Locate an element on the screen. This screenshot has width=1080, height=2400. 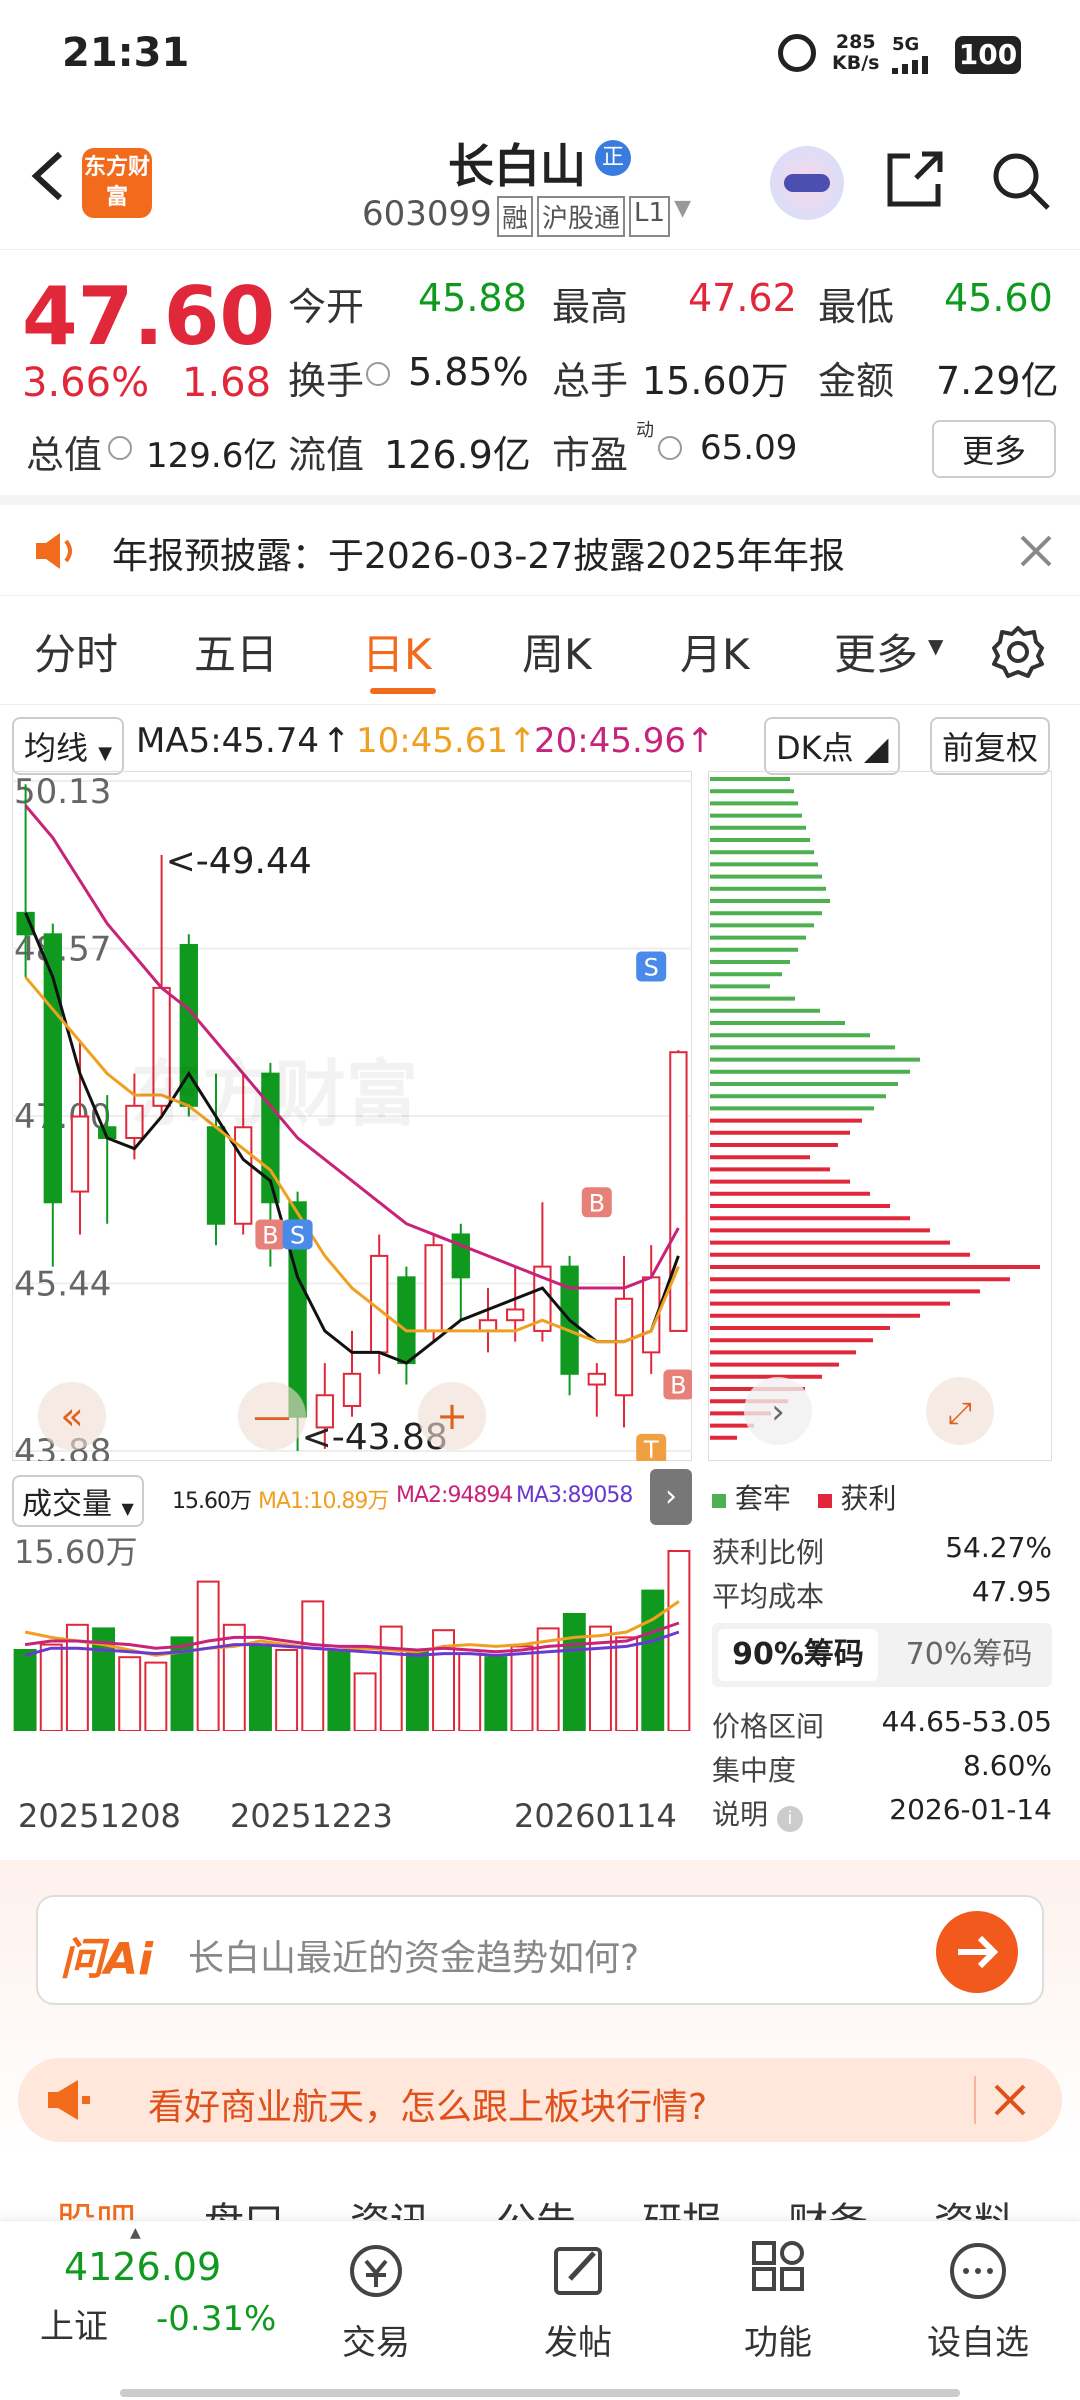
ai-submit-button is located at coordinates (977, 1952).